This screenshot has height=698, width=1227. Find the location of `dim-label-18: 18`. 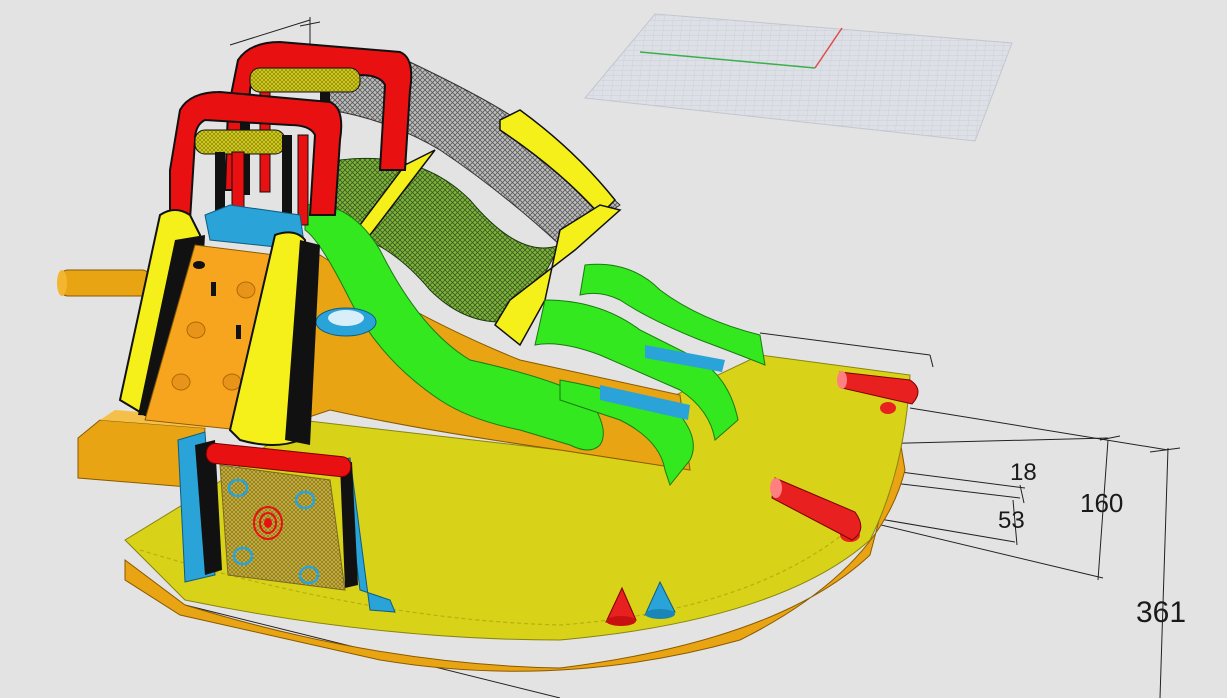

dim-label-18: 18 is located at coordinates (1023, 472).